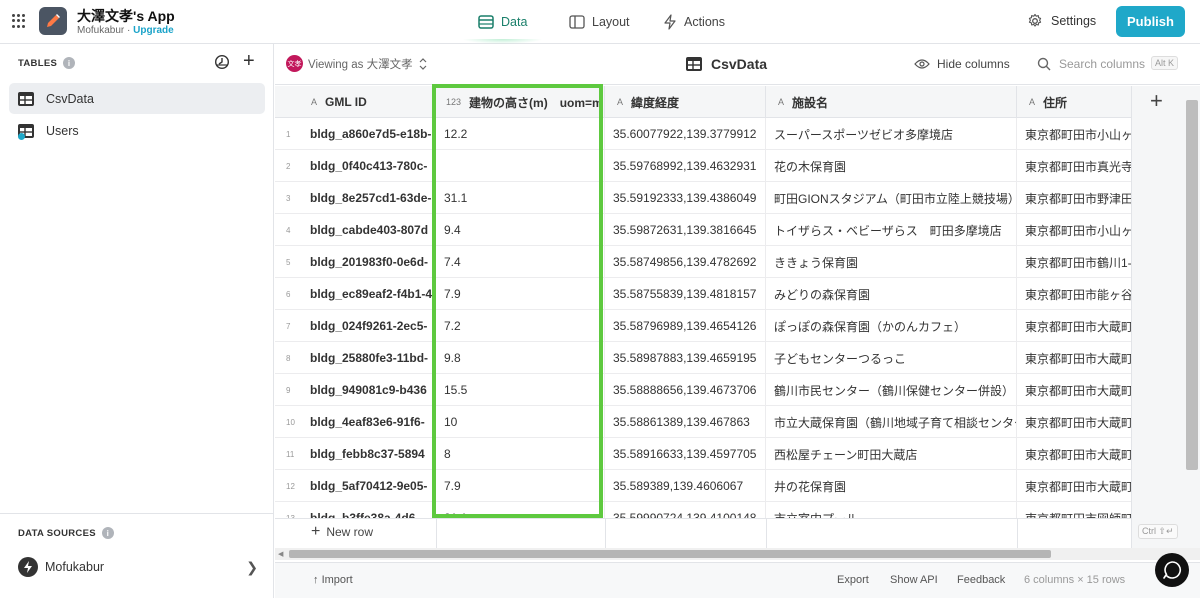  I want to click on column-header-address: A 住所, so click(1074, 102).